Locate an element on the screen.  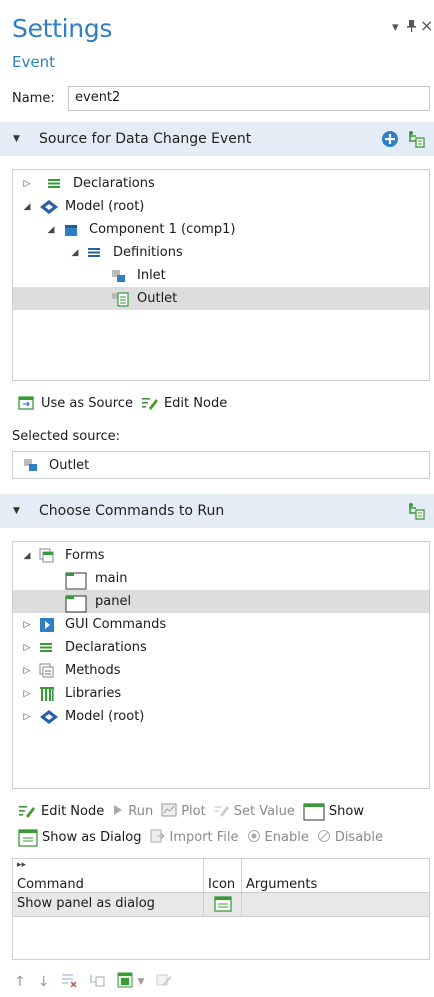
source-toolbar: Use as Source Edit Node is located at coordinates (126, 403).